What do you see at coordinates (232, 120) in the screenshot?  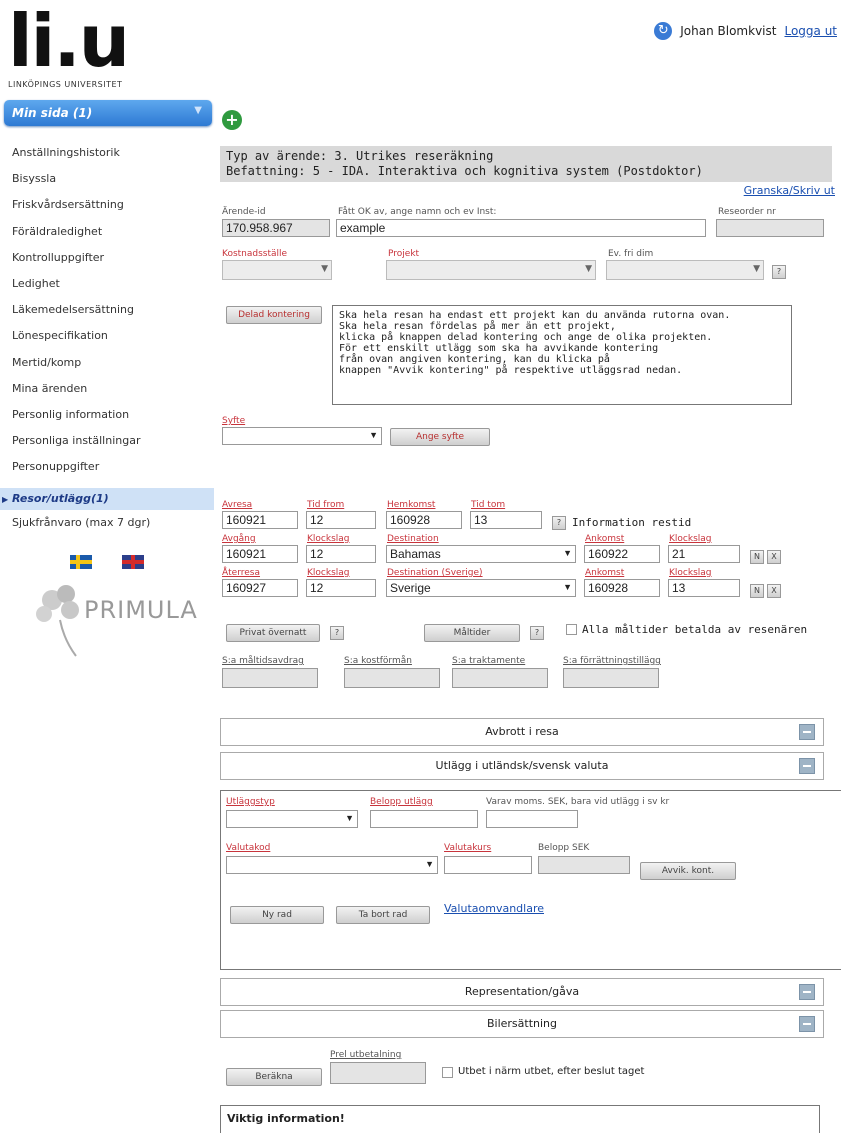 I see `add-icon: +` at bounding box center [232, 120].